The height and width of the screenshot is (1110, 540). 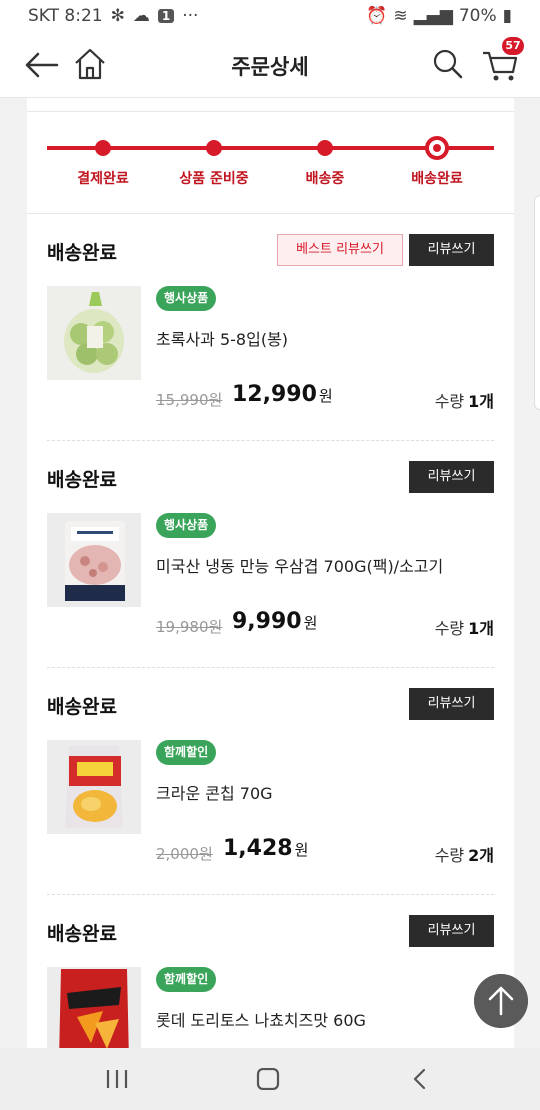 What do you see at coordinates (214, 179) in the screenshot?
I see `step-label-preparing: 상품 준비중` at bounding box center [214, 179].